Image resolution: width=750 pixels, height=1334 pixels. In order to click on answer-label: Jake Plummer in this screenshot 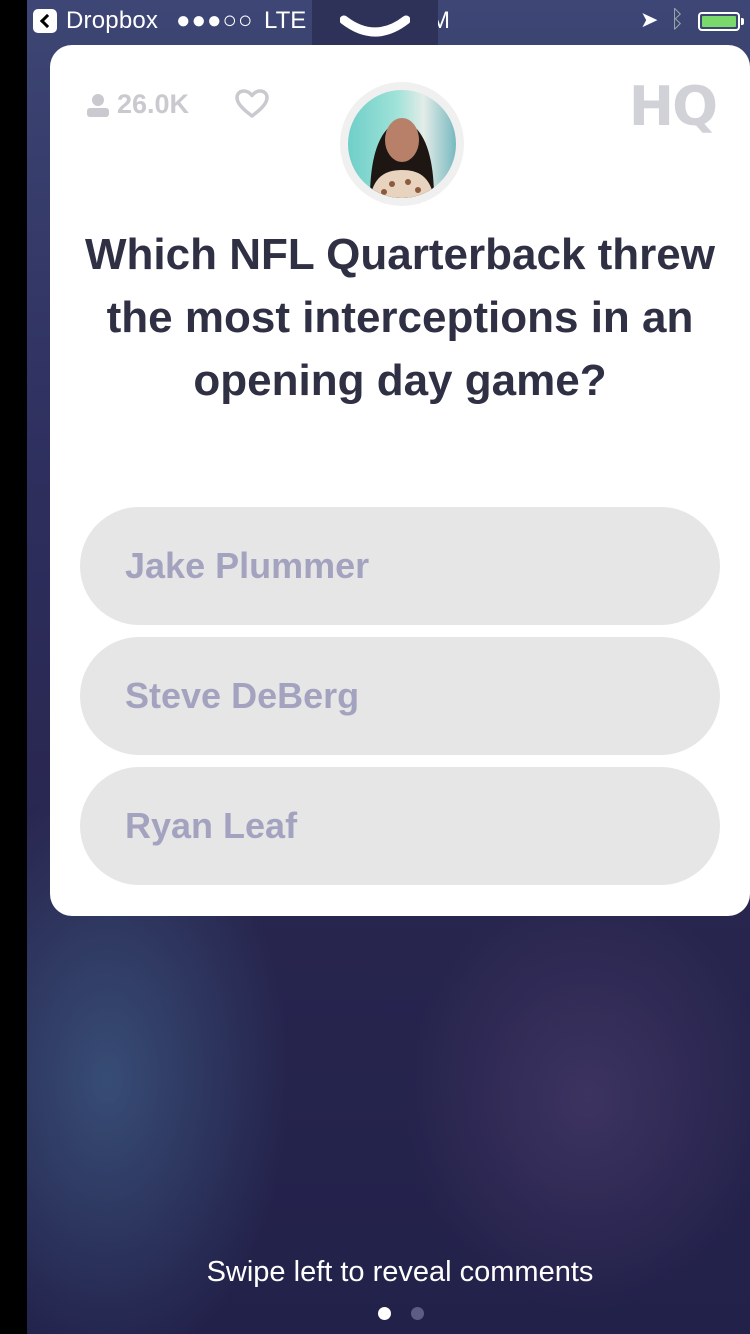, I will do `click(247, 565)`.